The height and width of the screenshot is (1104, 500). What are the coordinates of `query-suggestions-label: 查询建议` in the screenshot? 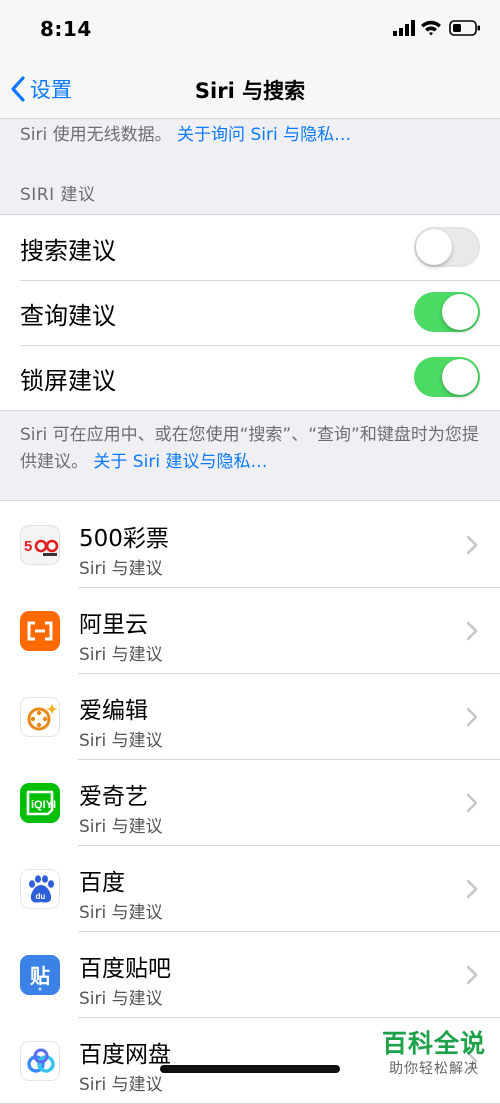 It's located at (68, 316).